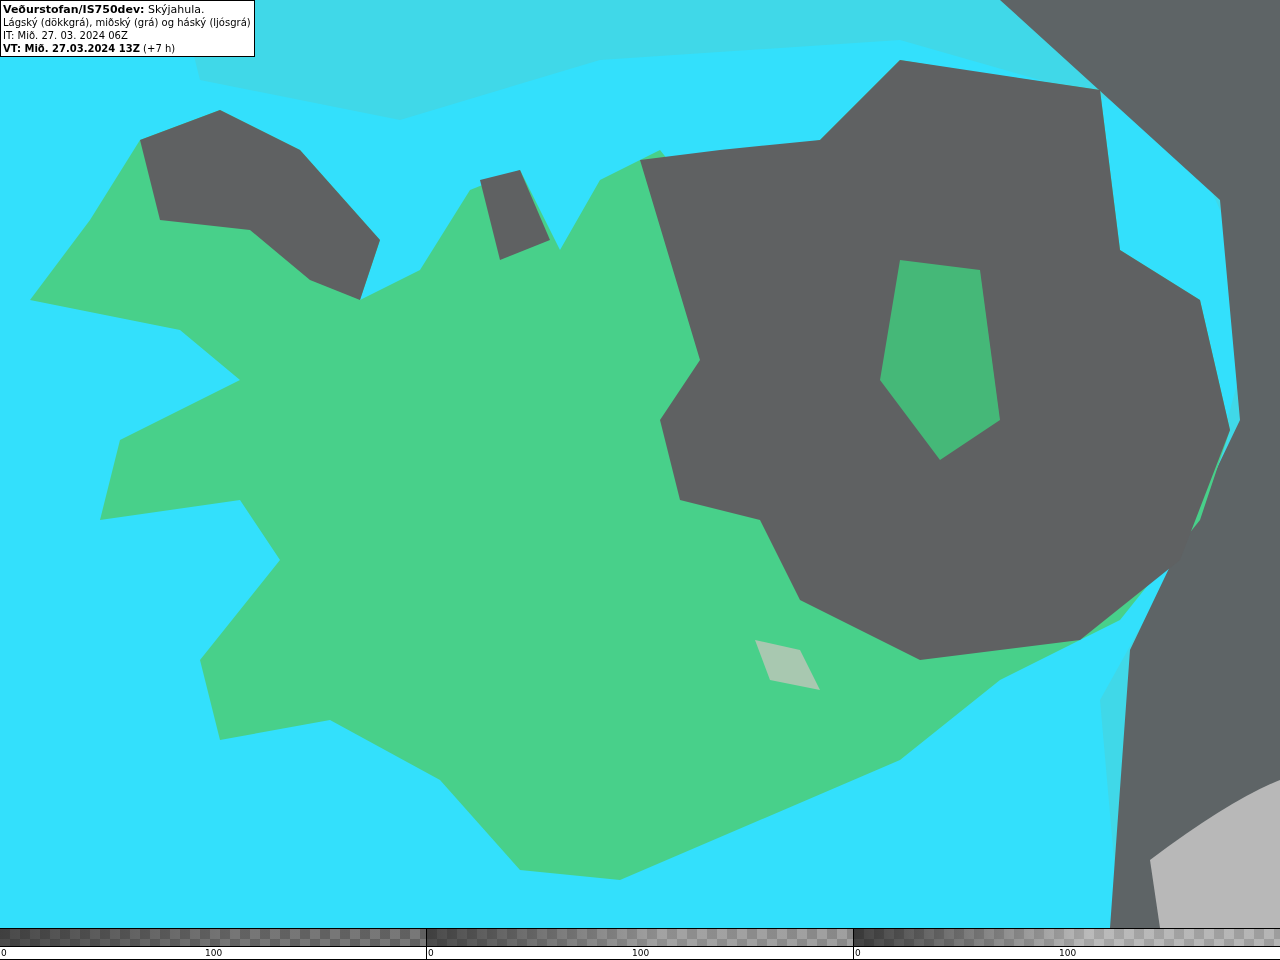 The width and height of the screenshot is (1280, 960). I want to click on info-text: Lágský (dökkgrá), miðský (grá) og háský (ljósgrá), so click(127, 22).